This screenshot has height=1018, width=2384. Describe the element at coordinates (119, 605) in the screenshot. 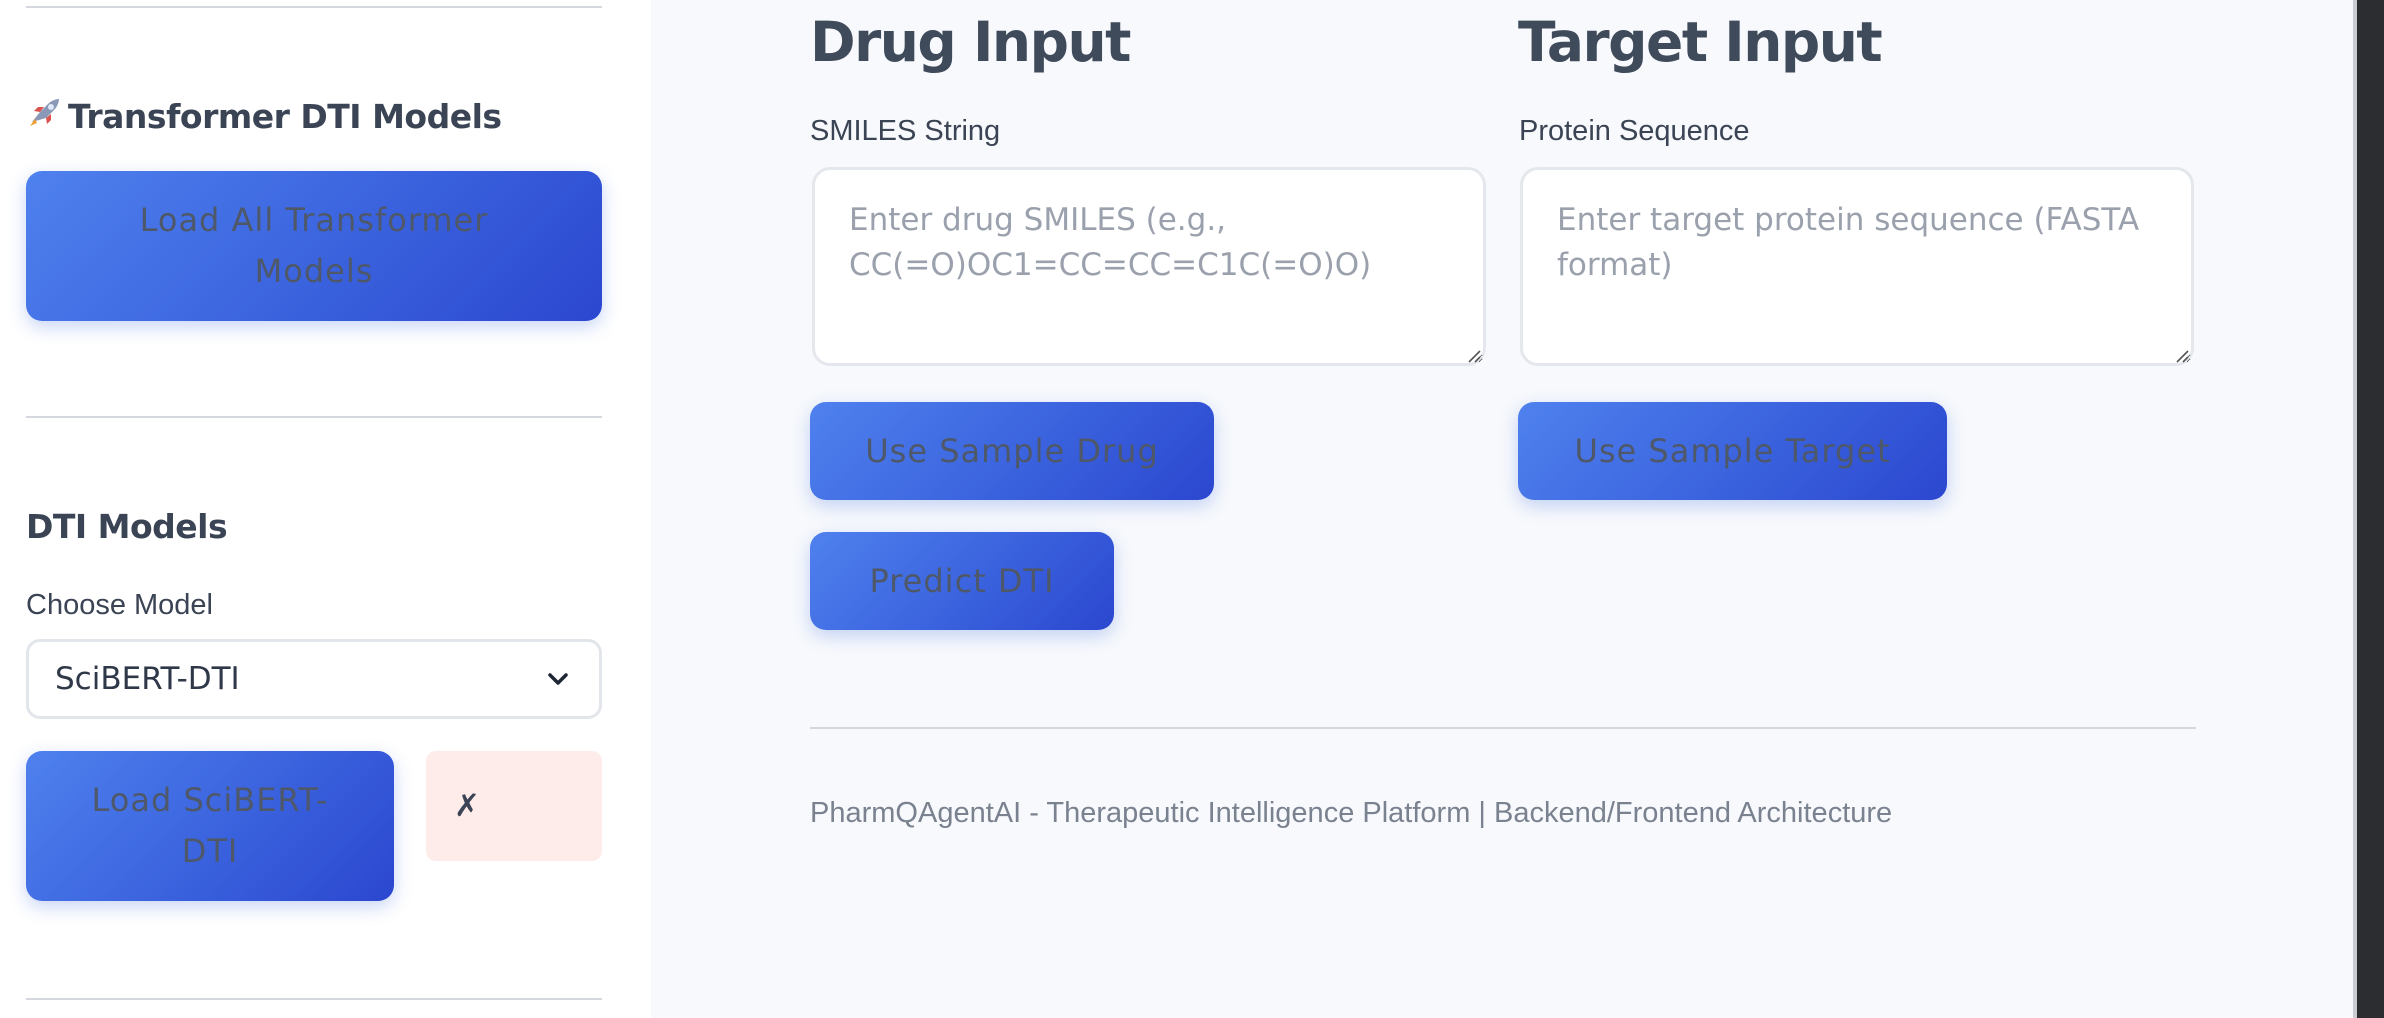

I see `choose-model-label: Choose Model` at that location.